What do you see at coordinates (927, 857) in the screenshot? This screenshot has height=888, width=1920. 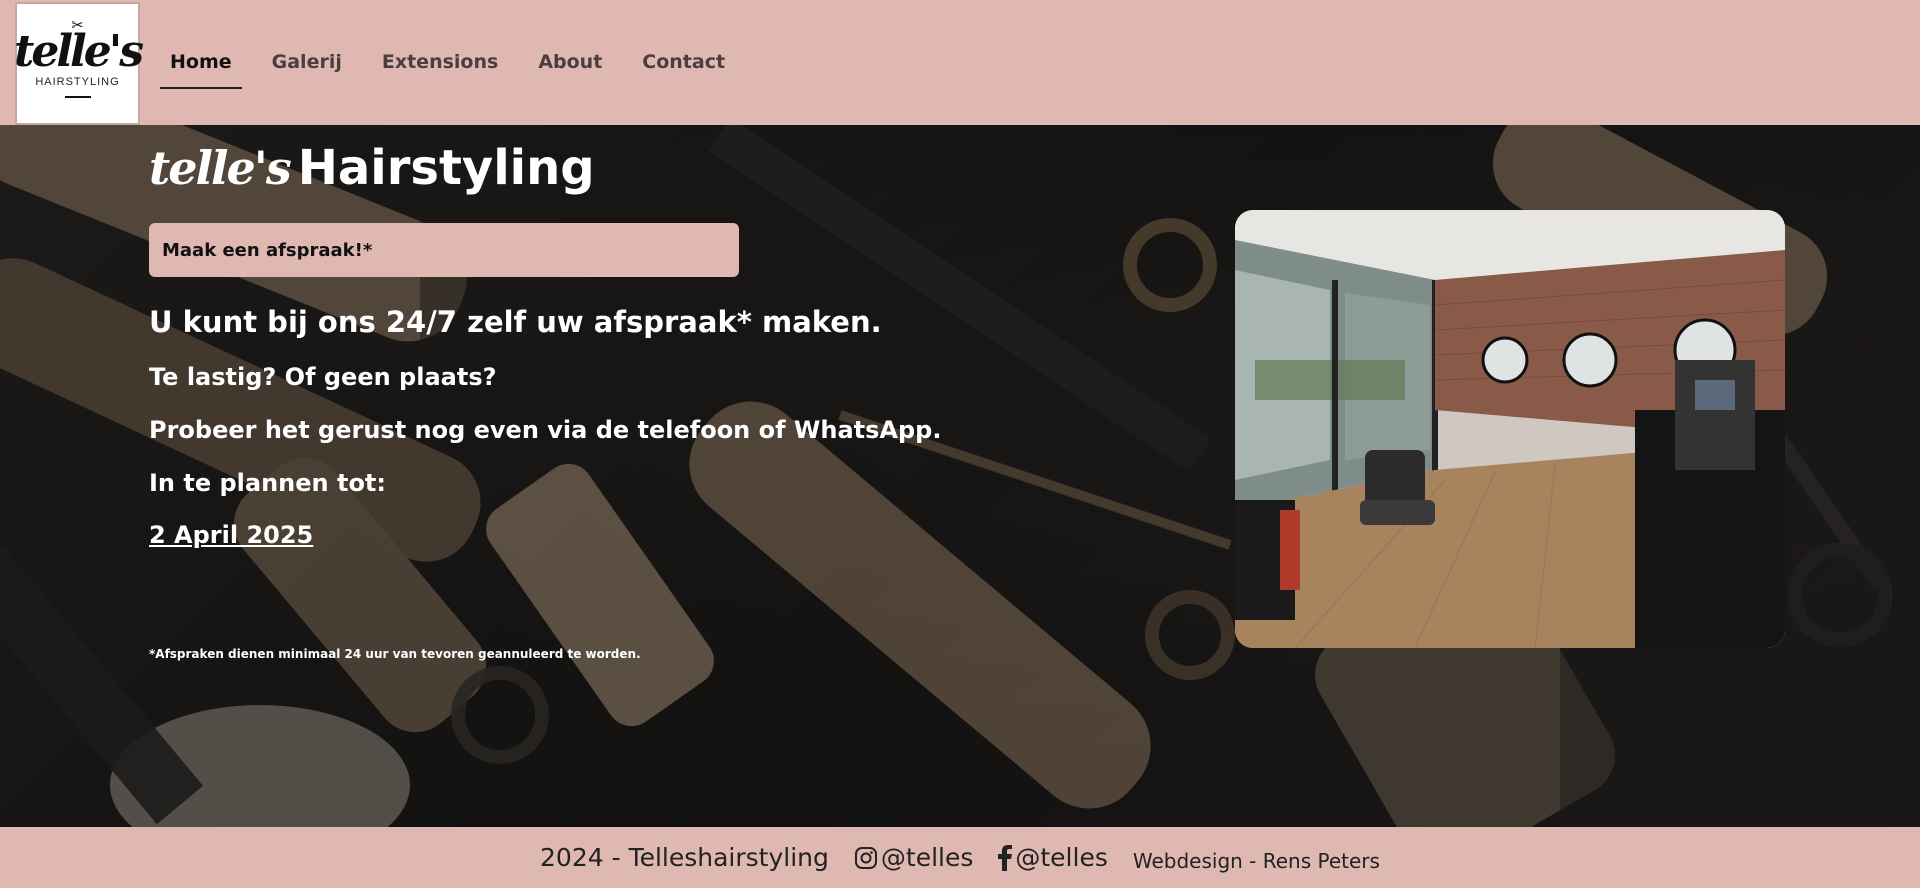 I see `instagram-handle: @telles` at bounding box center [927, 857].